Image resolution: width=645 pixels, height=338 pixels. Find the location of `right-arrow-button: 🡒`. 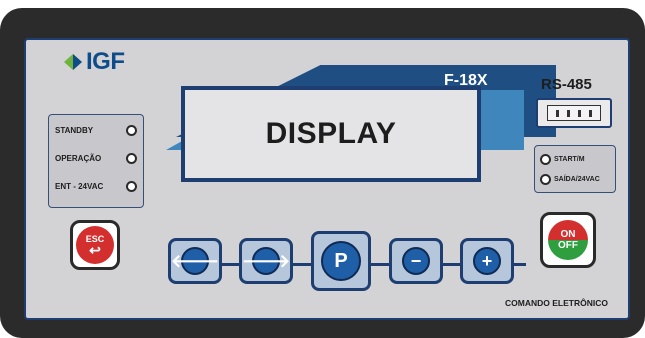

right-arrow-button: 🡒 is located at coordinates (266, 261).